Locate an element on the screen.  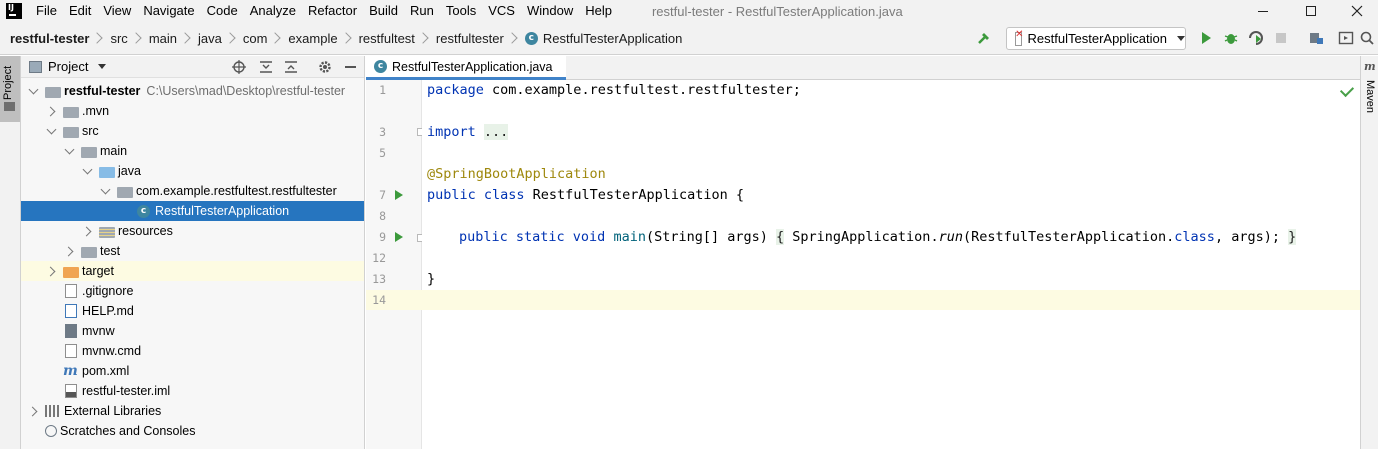
tree-item-label: src is located at coordinates (90, 131).